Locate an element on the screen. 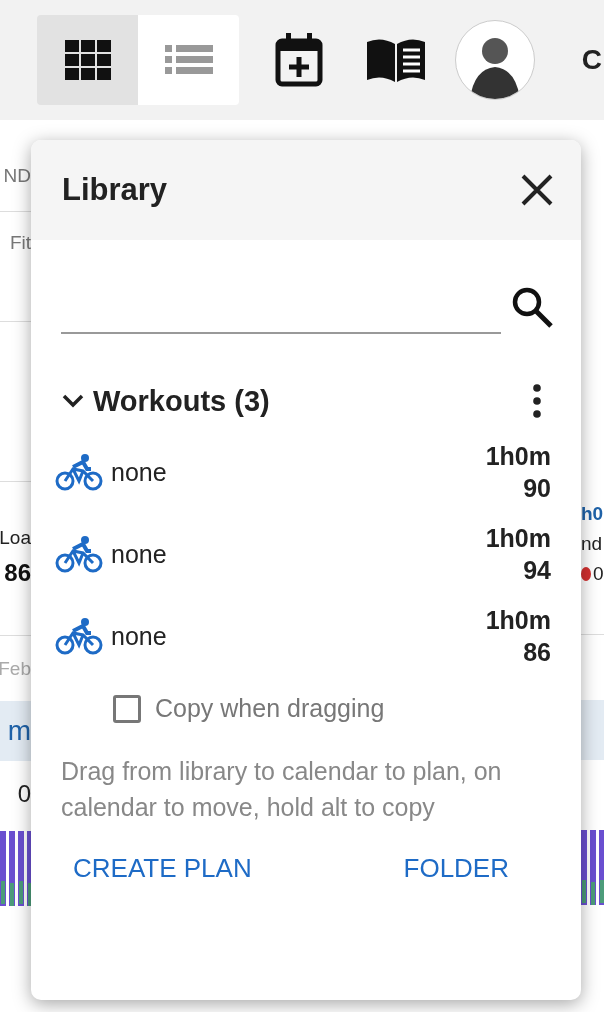 The height and width of the screenshot is (1012, 604). tab-label: Fit is located at coordinates (20, 276).